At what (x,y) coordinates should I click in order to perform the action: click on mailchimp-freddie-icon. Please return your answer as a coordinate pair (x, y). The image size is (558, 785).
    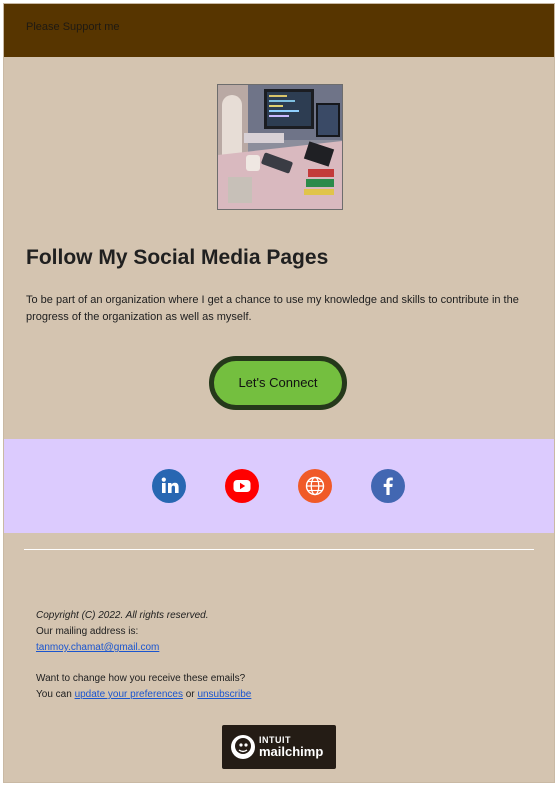
    Looking at the image, I should click on (243, 747).